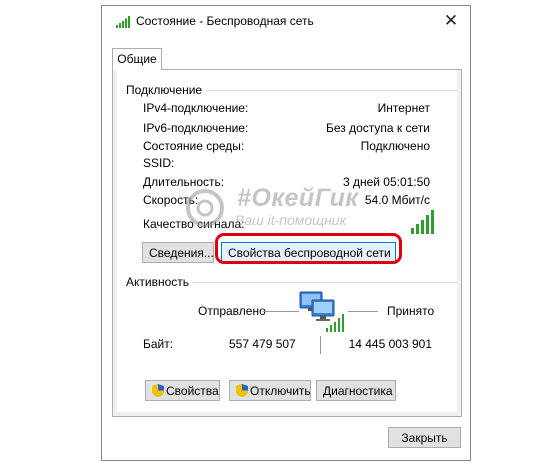 The height and width of the screenshot is (465, 559). Describe the element at coordinates (424, 437) in the screenshot. I see `close-button: Закрыть` at that location.